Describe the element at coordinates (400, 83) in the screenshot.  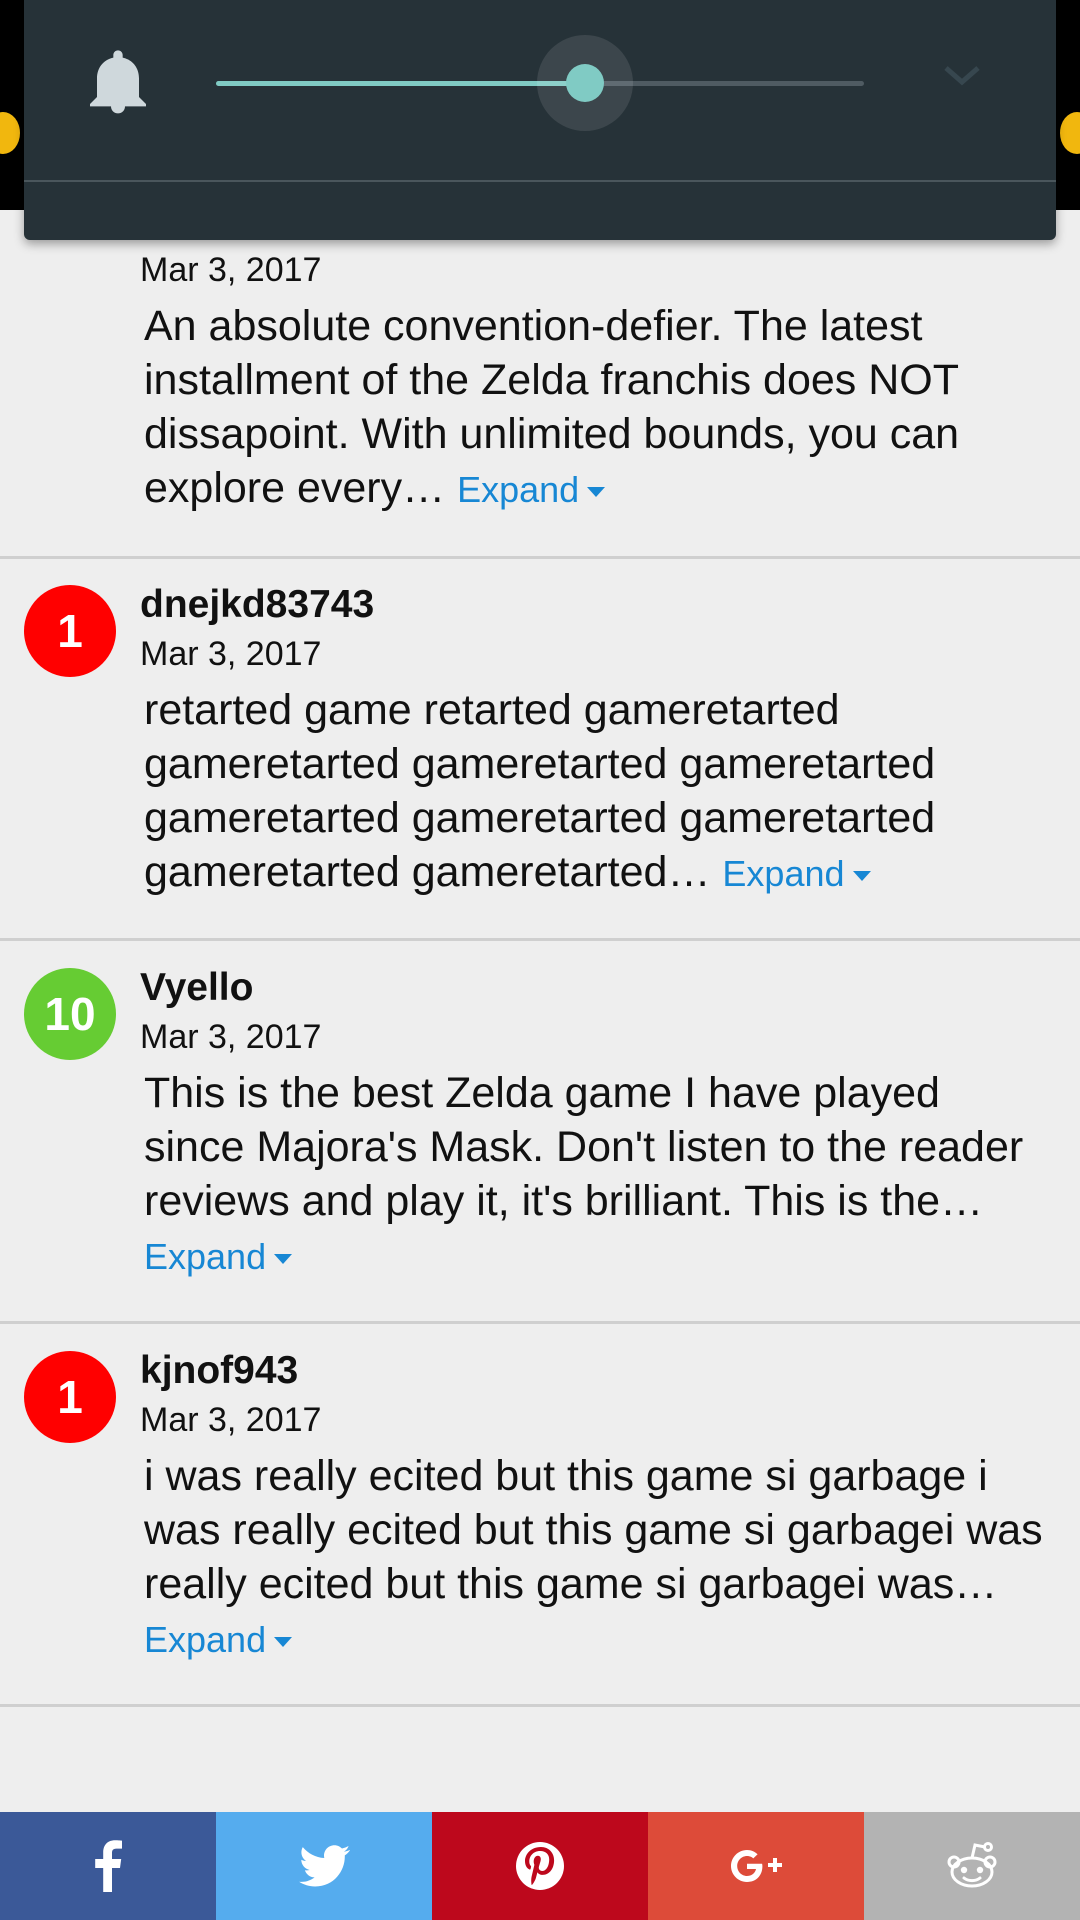
I see `volume-slider-fill` at that location.